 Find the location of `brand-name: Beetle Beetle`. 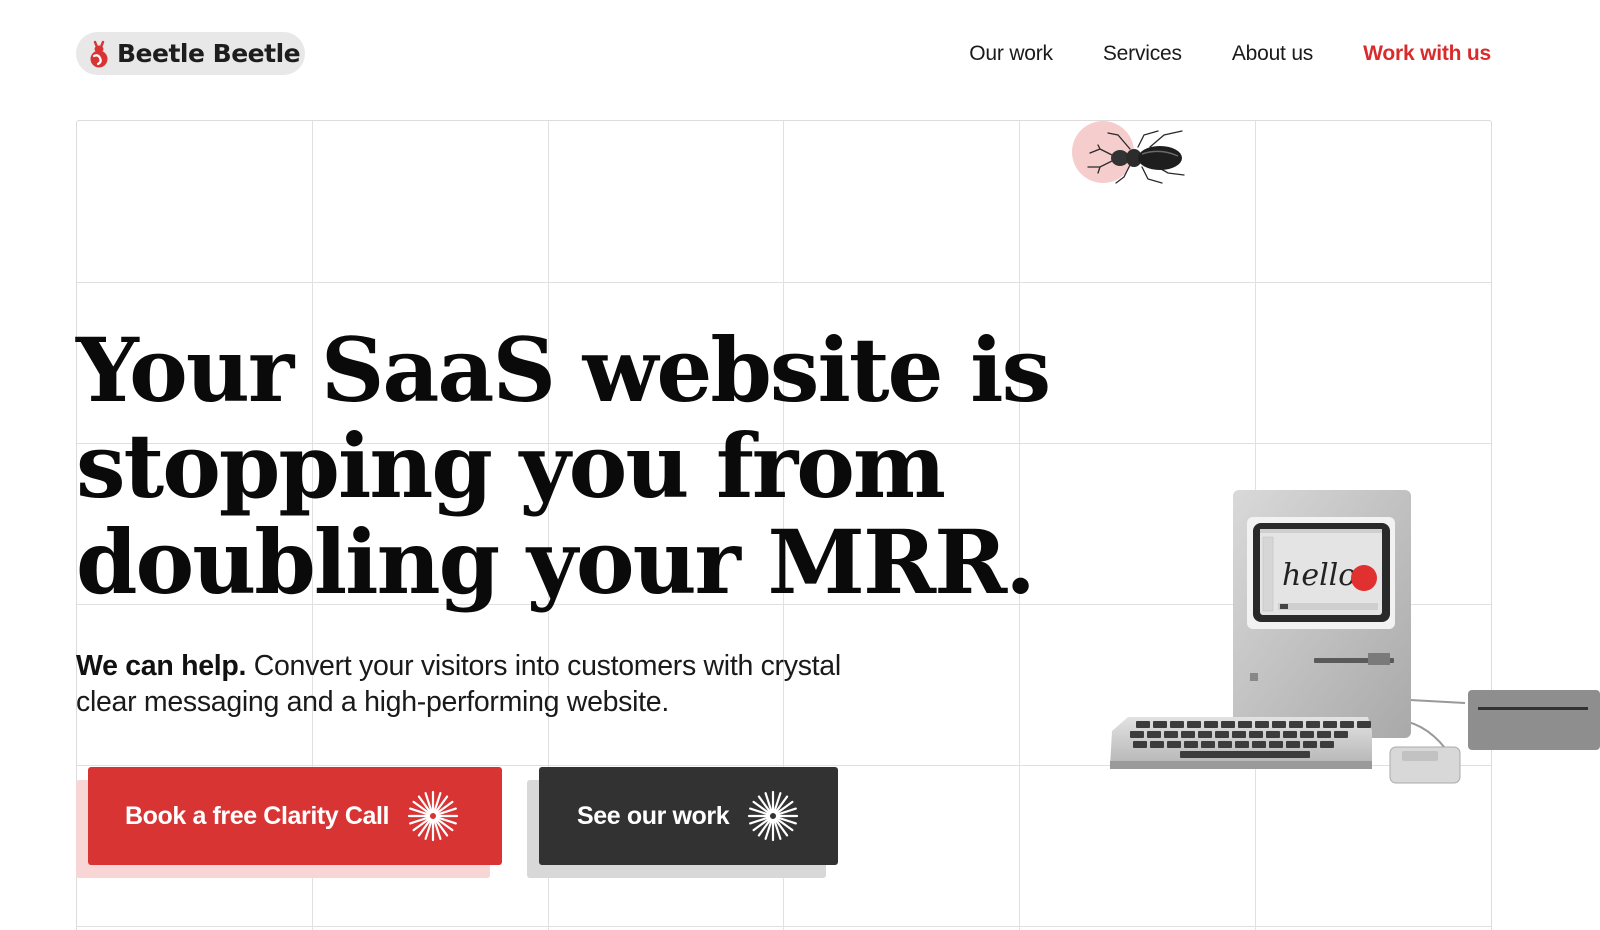

brand-name: Beetle Beetle is located at coordinates (209, 53).